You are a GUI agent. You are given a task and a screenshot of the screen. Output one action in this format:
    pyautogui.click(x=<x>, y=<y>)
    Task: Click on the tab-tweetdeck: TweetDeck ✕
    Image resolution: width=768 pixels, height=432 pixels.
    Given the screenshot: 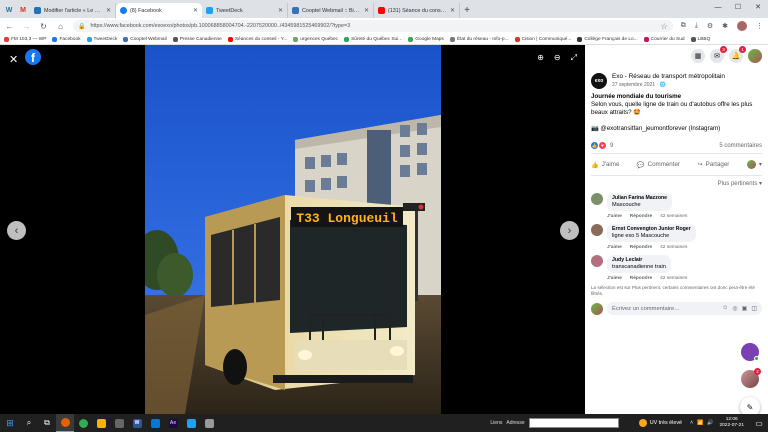 What is the action you would take?
    pyautogui.click(x=245, y=10)
    